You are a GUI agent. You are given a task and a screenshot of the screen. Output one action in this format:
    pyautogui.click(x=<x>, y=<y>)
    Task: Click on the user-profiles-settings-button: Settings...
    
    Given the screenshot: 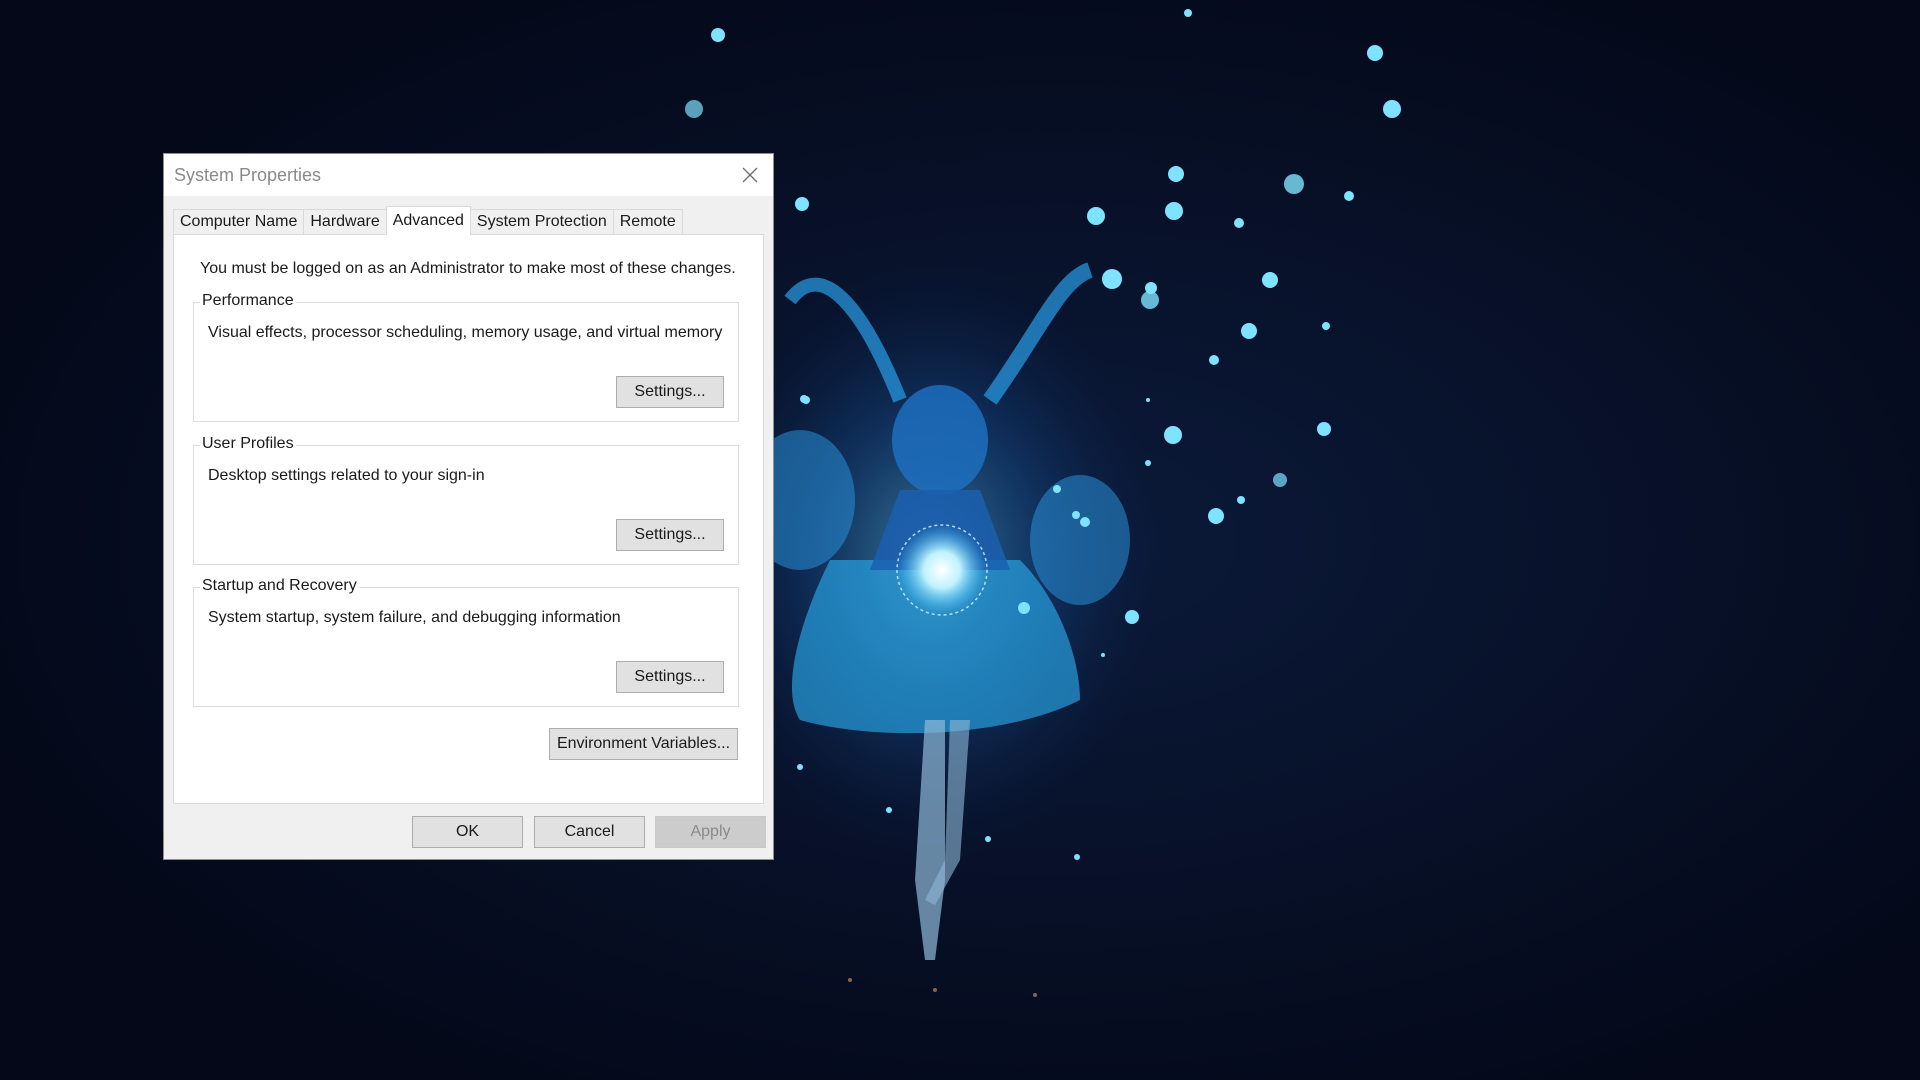 What is the action you would take?
    pyautogui.click(x=670, y=535)
    